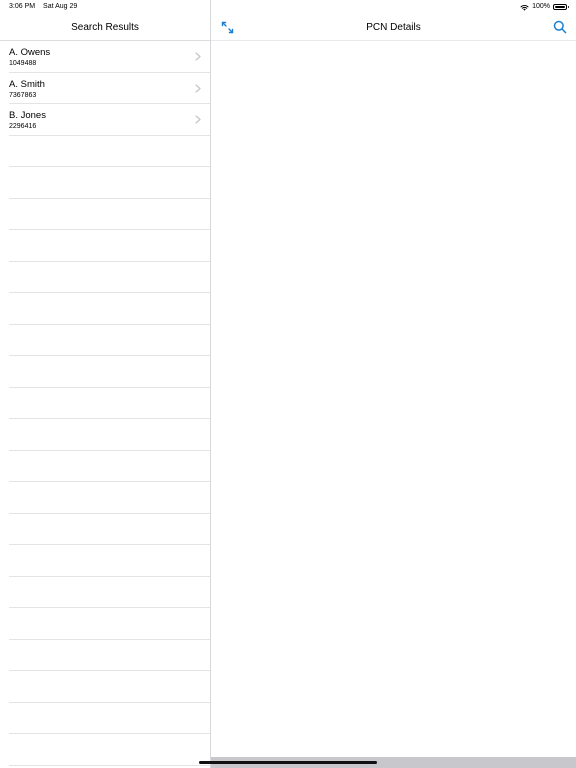 This screenshot has width=576, height=768. I want to click on list-item: A. Owens 1049488, so click(109, 57).